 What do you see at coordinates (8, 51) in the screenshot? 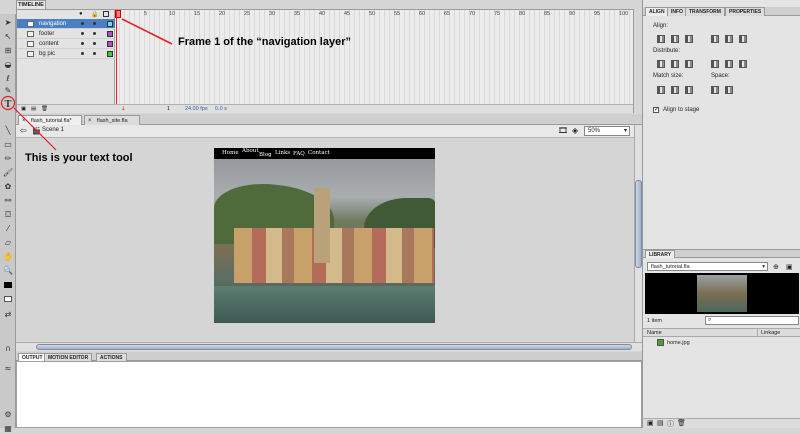
I see `free-transform-tool-icon: ⊞` at bounding box center [8, 51].